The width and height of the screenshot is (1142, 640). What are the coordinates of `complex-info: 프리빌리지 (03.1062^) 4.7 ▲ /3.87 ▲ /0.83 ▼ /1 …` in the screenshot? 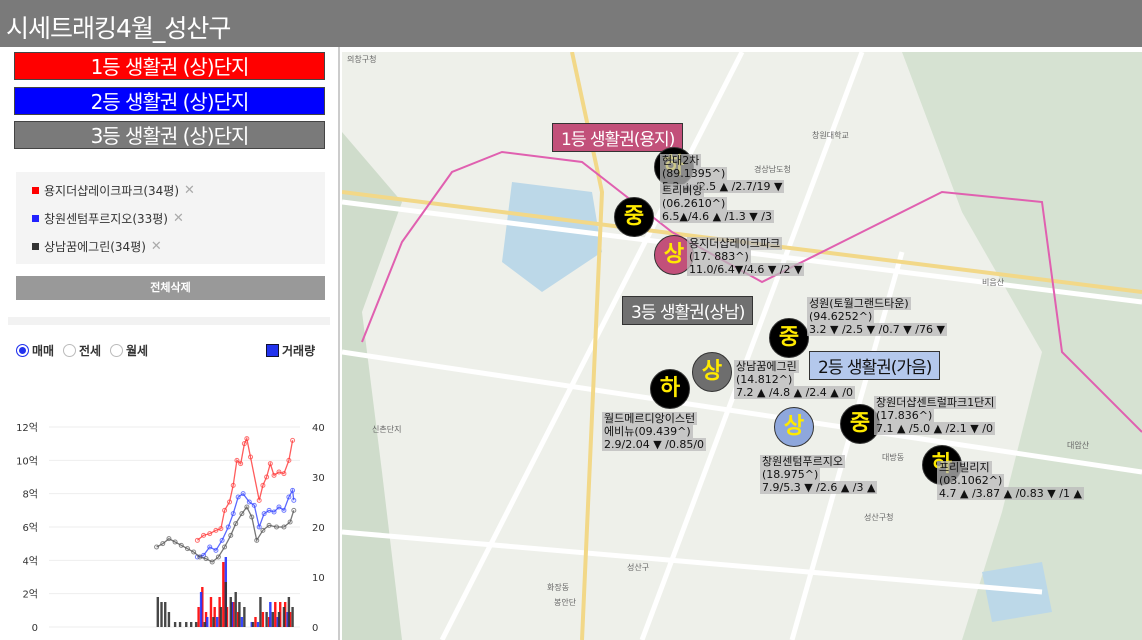 It's located at (1010, 480).